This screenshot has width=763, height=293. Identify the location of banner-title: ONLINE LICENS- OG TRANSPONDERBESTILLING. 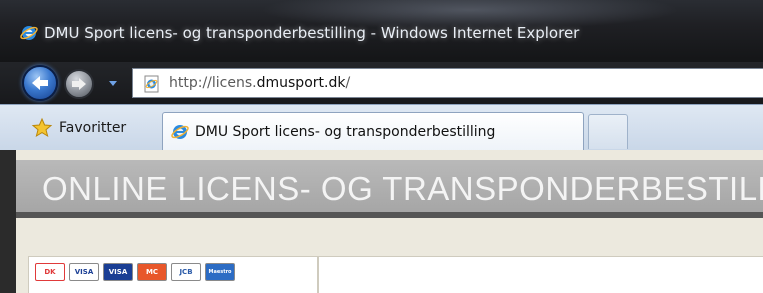
(402, 188).